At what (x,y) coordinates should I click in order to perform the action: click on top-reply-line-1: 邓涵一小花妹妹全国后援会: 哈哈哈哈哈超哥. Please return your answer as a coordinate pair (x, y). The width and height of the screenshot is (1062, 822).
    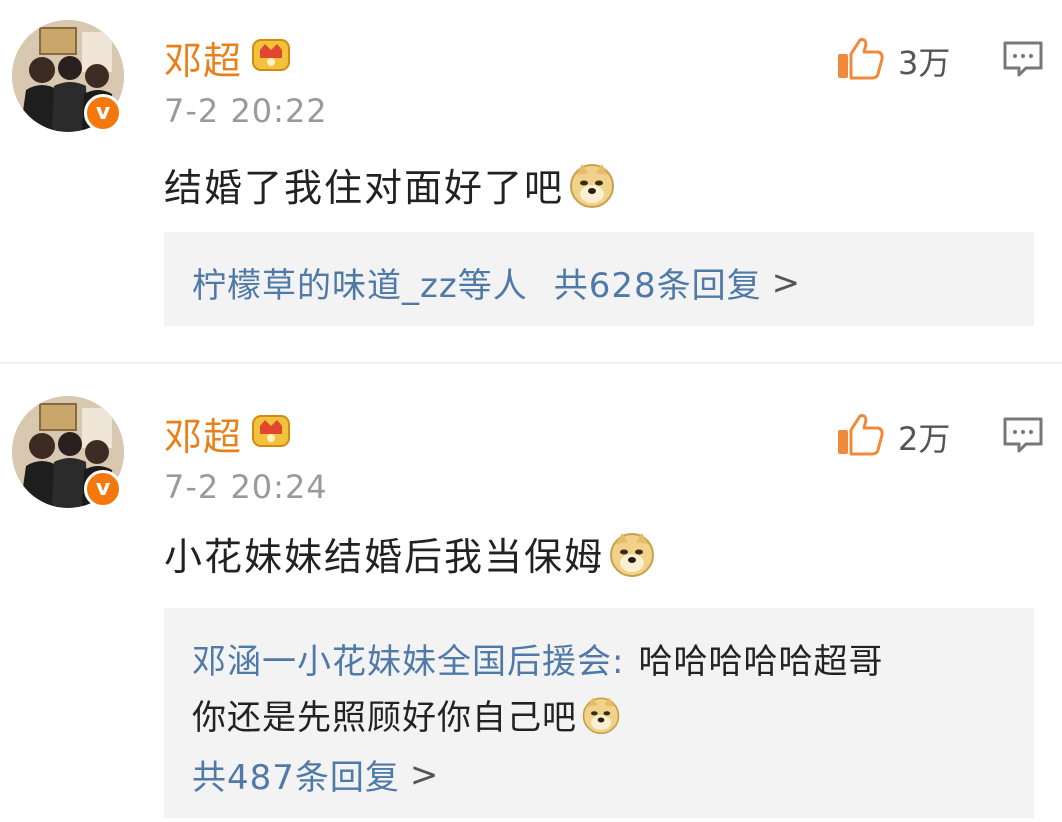
    Looking at the image, I should click on (537, 658).